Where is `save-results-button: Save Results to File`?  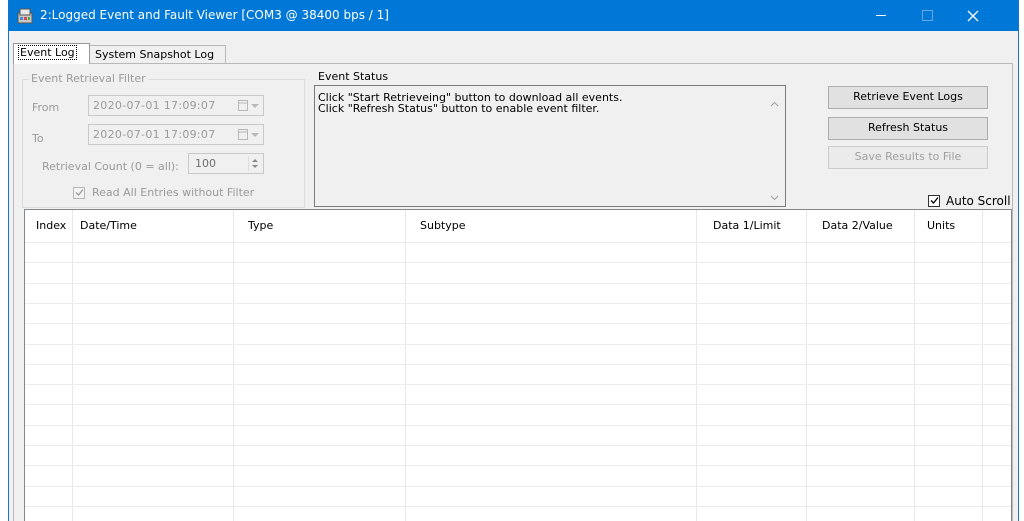 save-results-button: Save Results to File is located at coordinates (908, 157).